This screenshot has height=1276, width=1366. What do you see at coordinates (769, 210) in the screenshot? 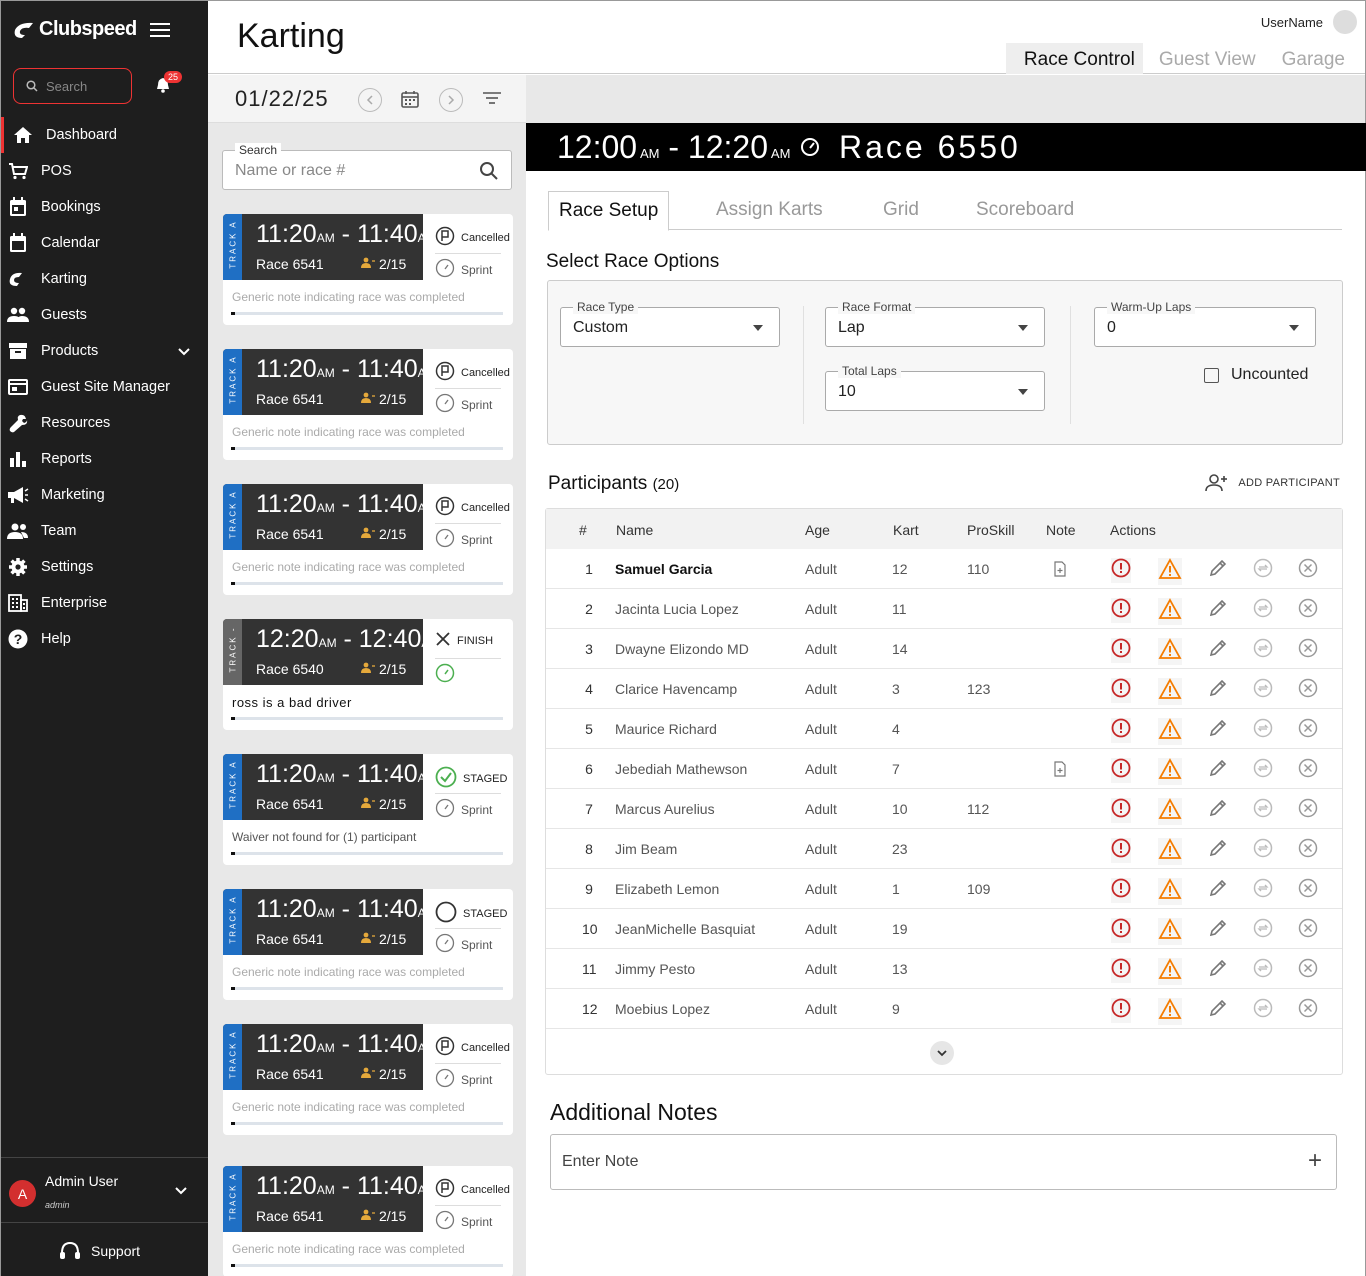
I see `tab-assign-karts: Assign Karts` at bounding box center [769, 210].